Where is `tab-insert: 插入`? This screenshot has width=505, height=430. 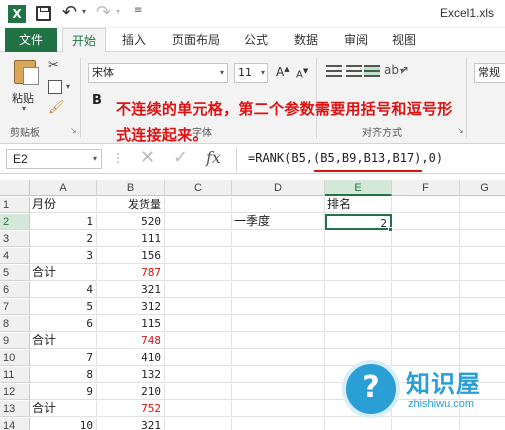
tab-insert: 插入 is located at coordinates (134, 40).